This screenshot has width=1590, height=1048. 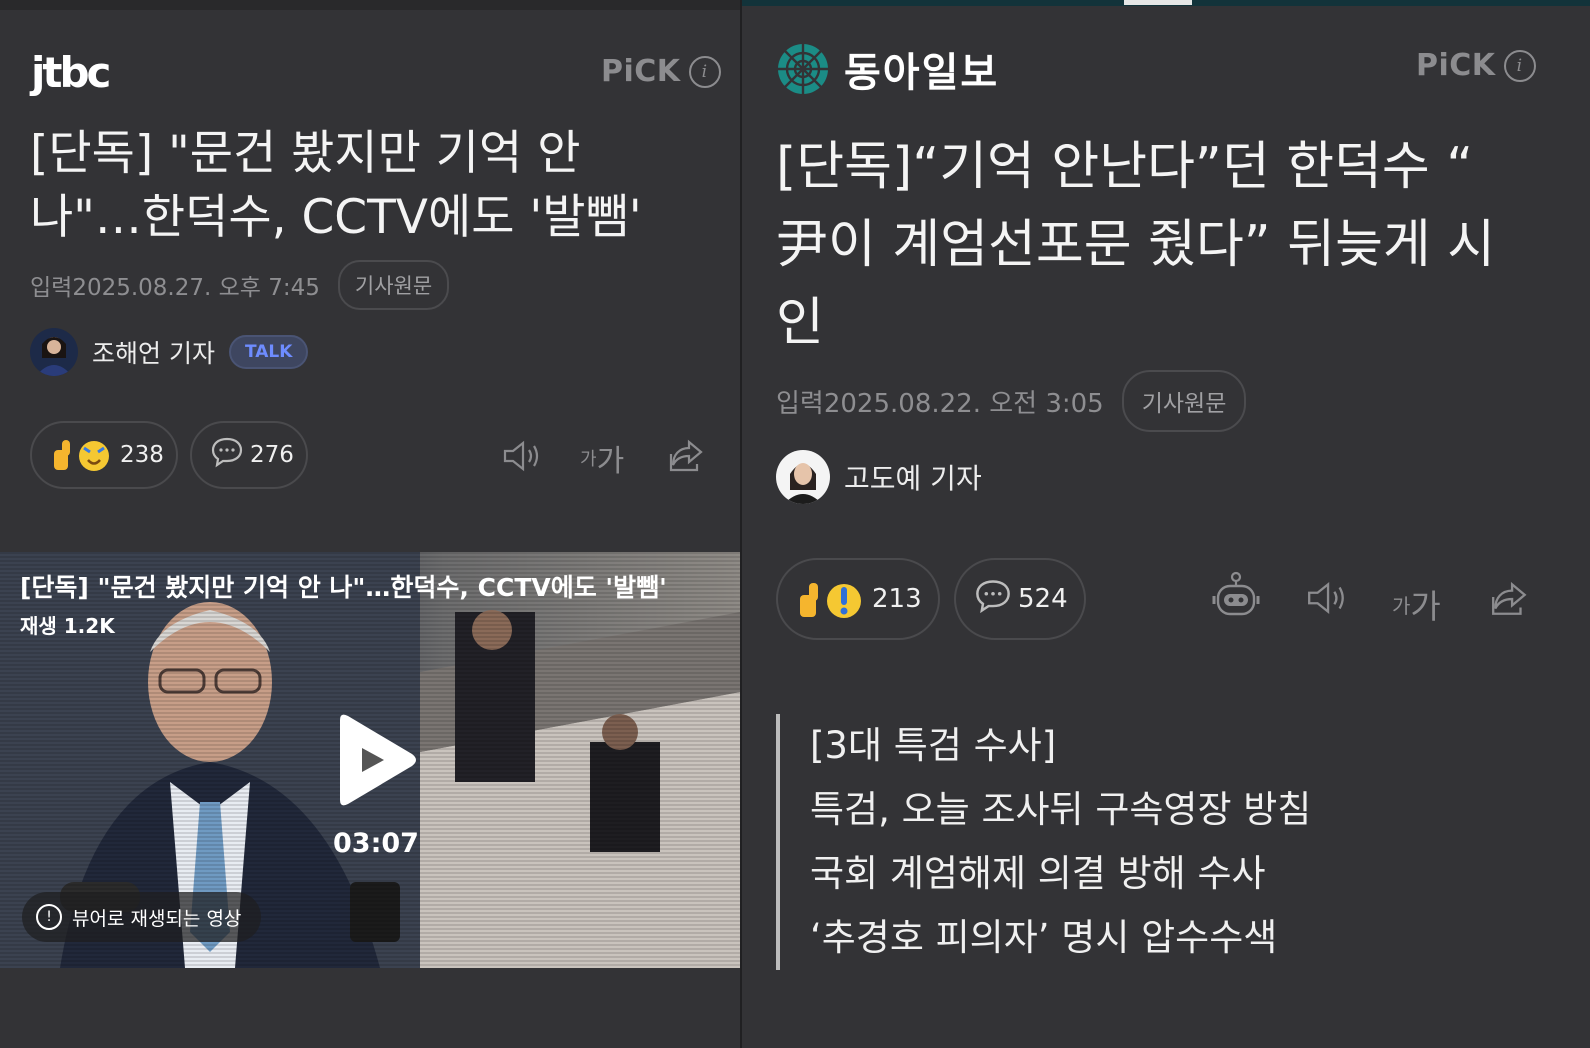 I want to click on video-duration: 03:07, so click(x=376, y=843).